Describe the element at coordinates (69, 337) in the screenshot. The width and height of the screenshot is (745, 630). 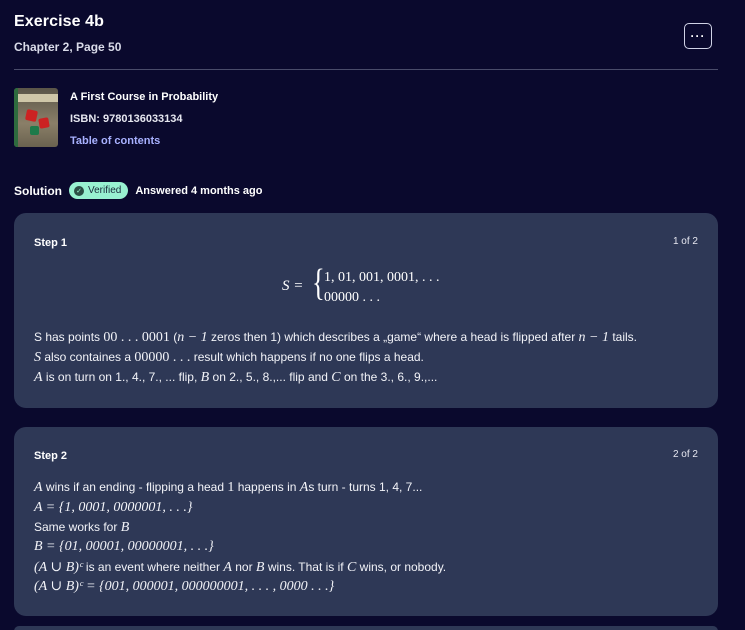
I see `text: S has points` at that location.